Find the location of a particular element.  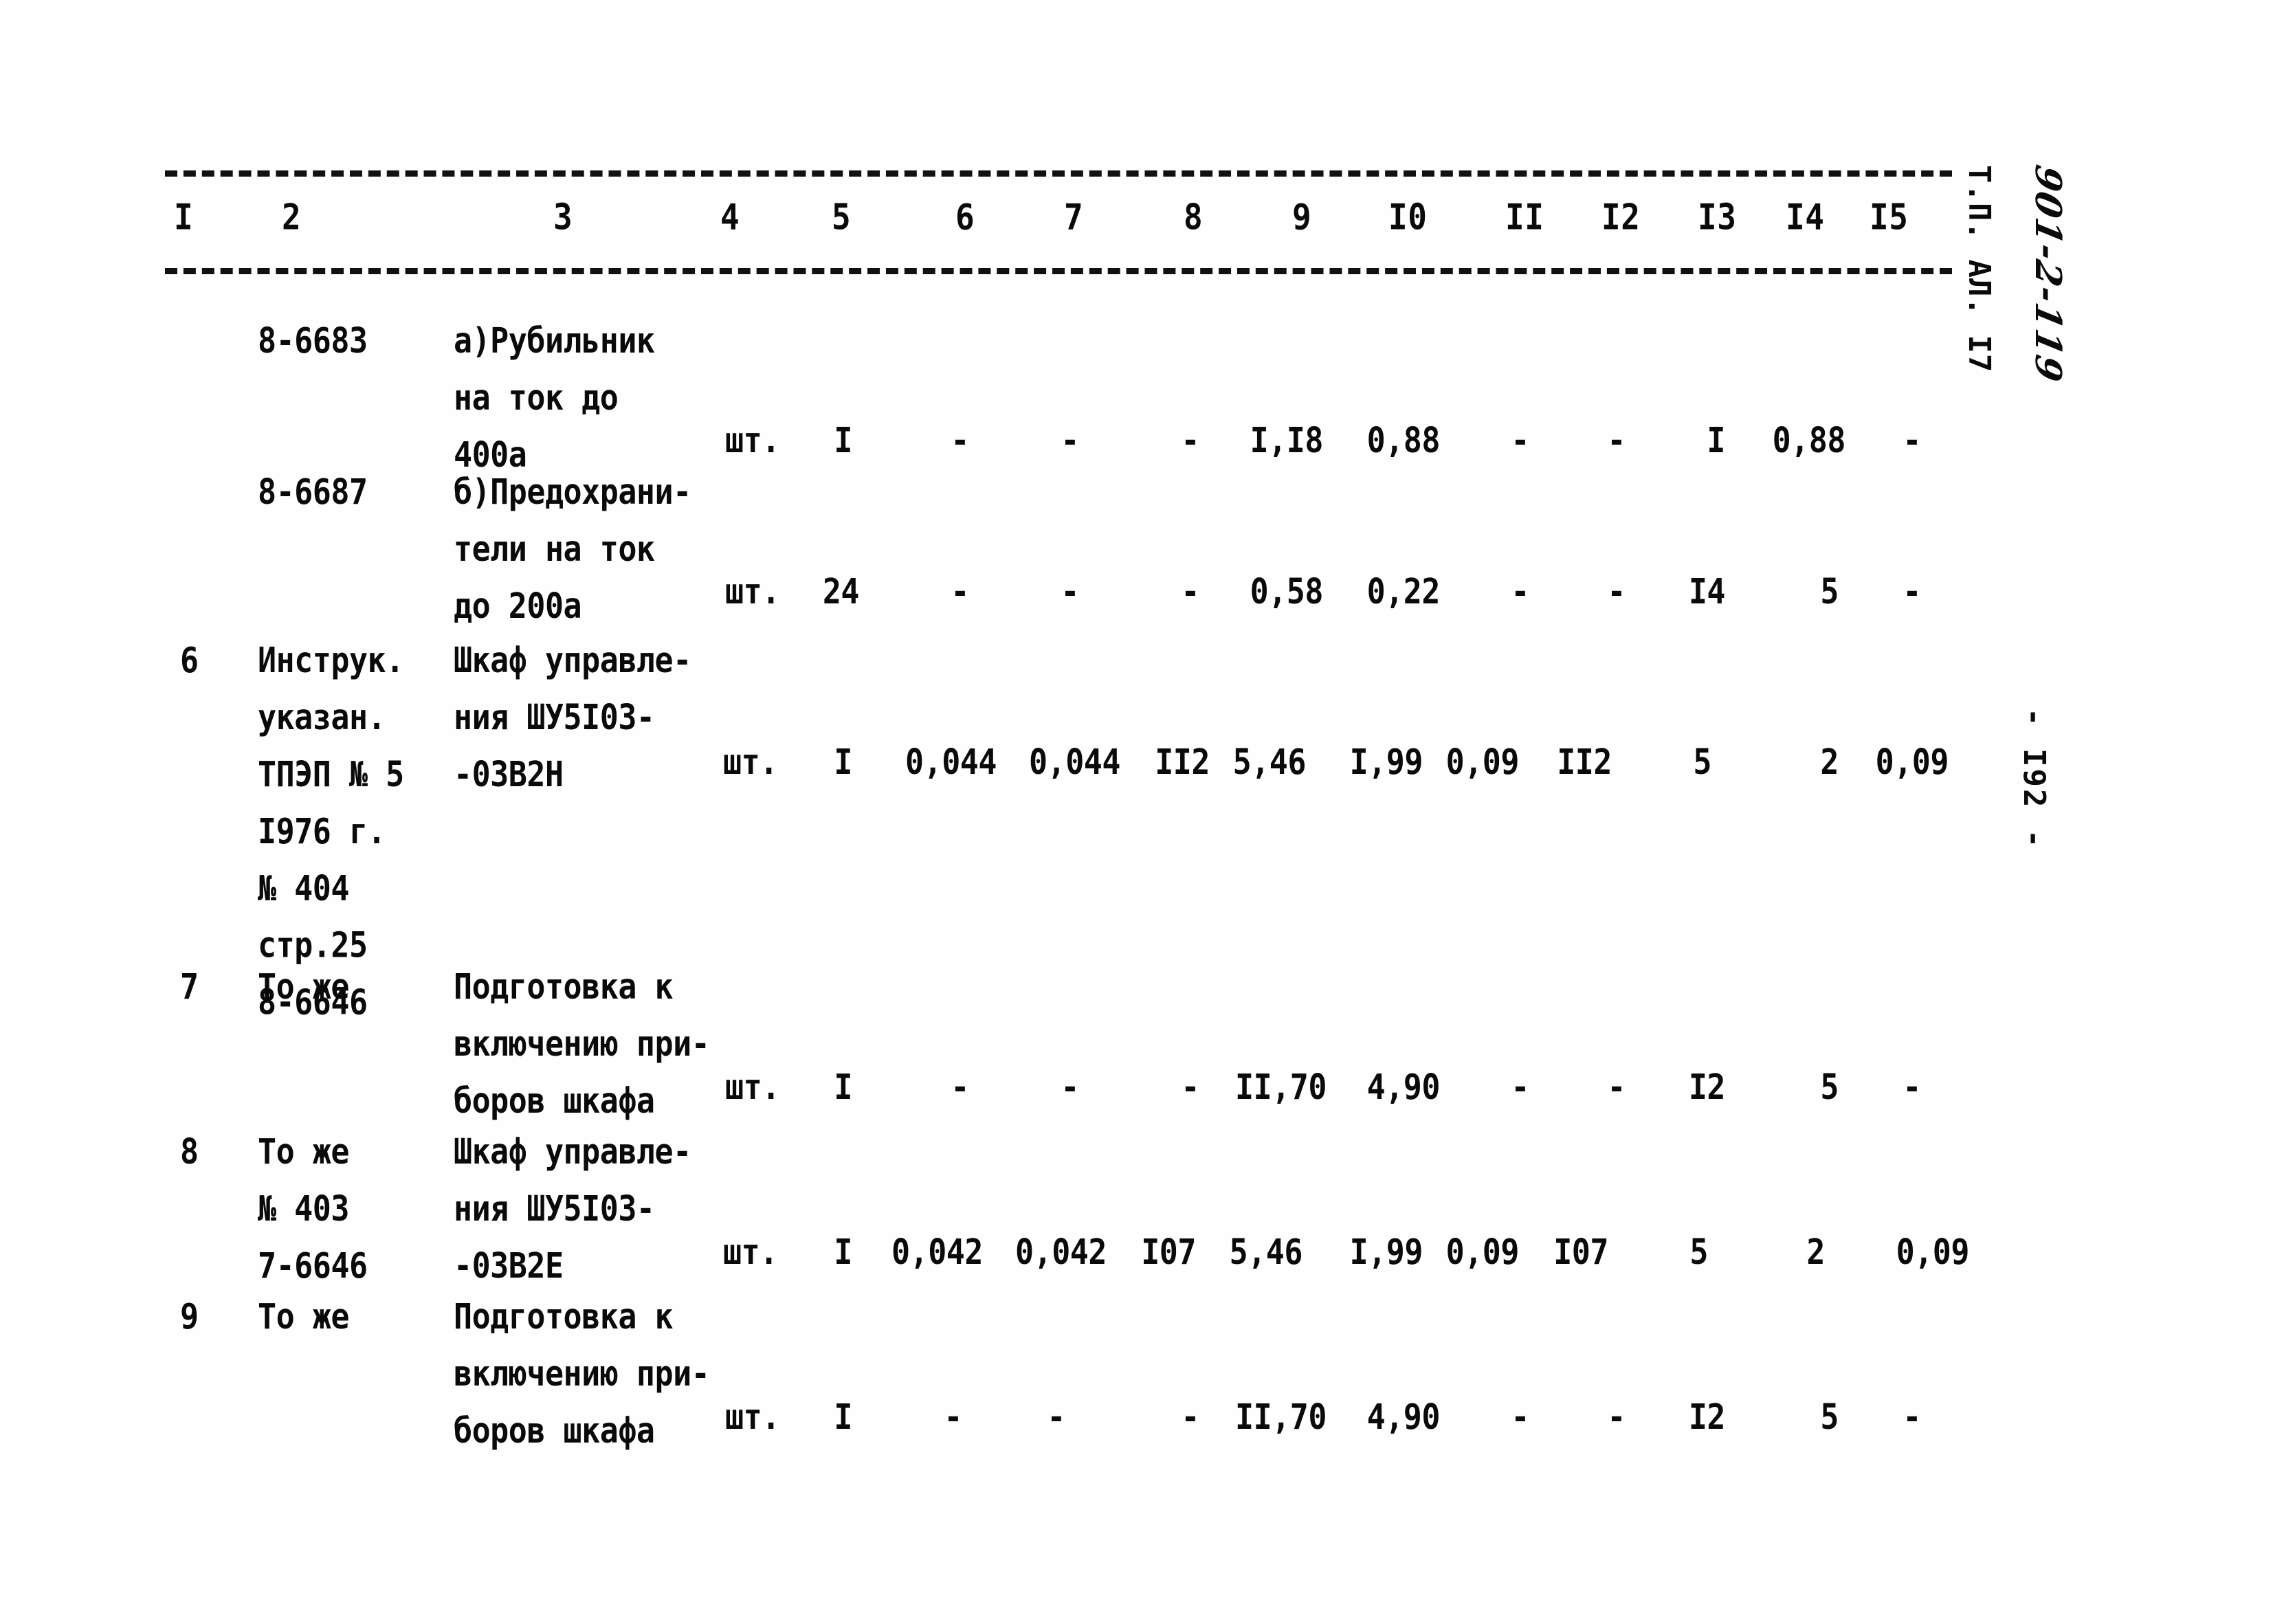

column-header-2: 2 is located at coordinates (292, 217).